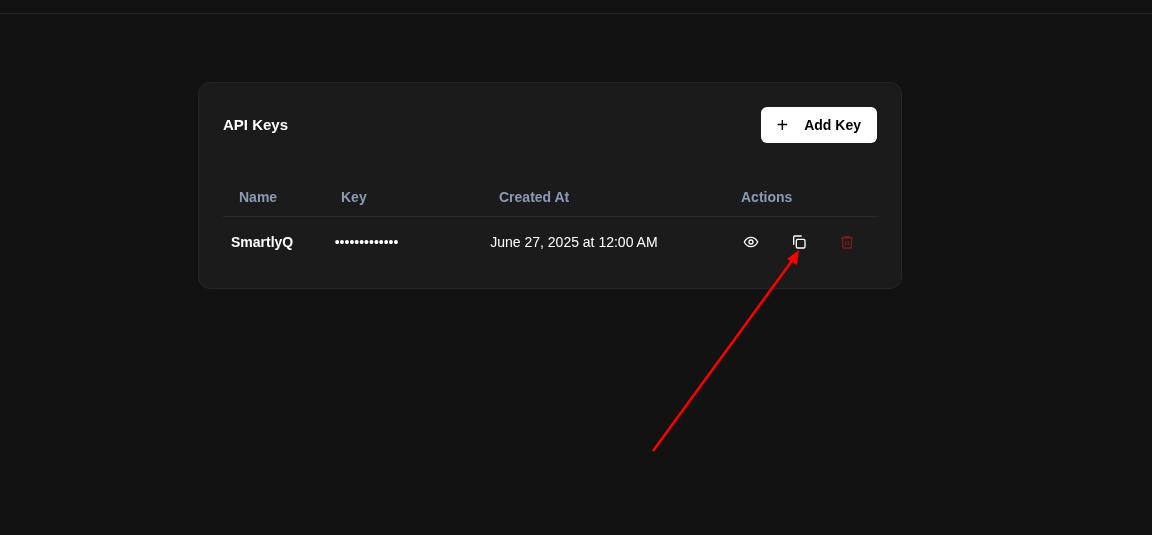 This screenshot has height=535, width=1152. Describe the element at coordinates (799, 242) in the screenshot. I see `copy-icon` at that location.